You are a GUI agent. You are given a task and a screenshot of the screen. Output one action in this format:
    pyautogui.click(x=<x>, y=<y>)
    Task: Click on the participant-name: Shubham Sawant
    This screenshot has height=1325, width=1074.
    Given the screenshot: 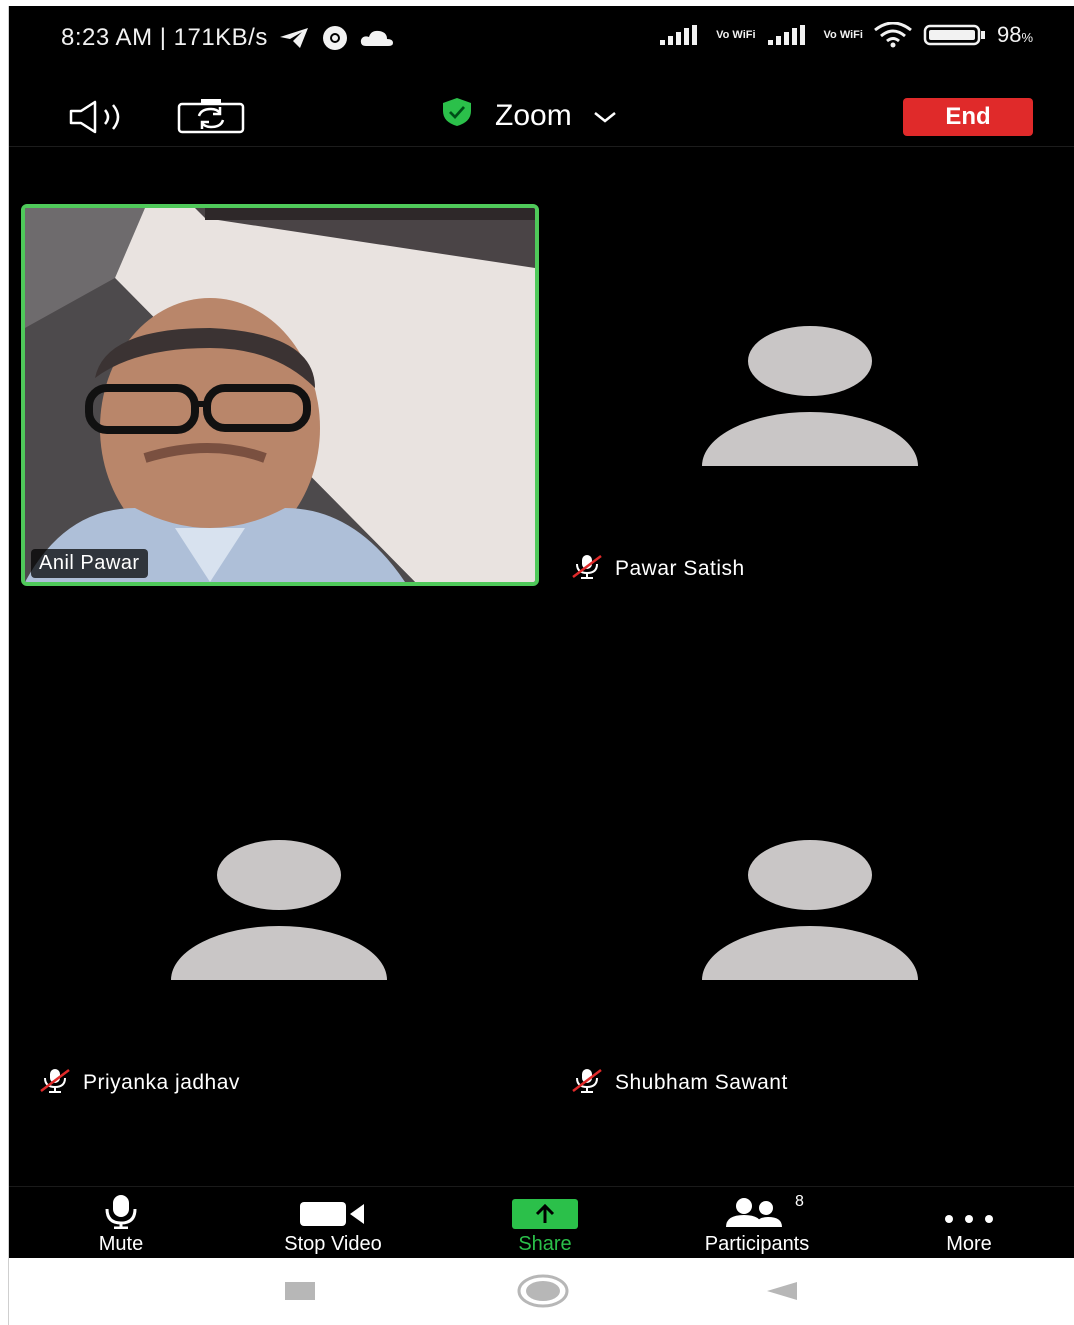 What is the action you would take?
    pyautogui.click(x=701, y=1082)
    